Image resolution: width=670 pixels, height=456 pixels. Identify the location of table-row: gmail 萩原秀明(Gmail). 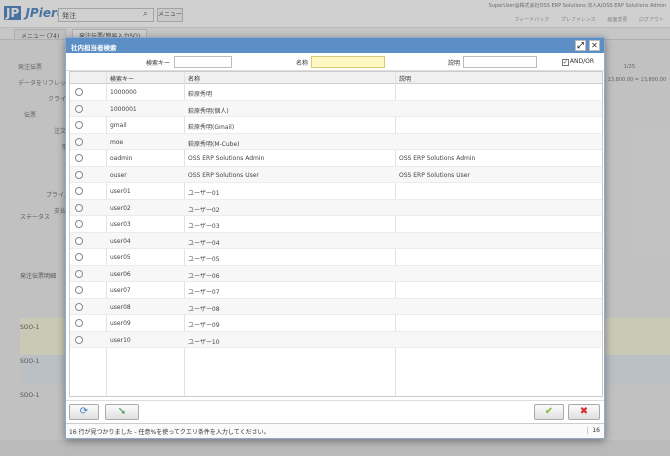
(336, 125).